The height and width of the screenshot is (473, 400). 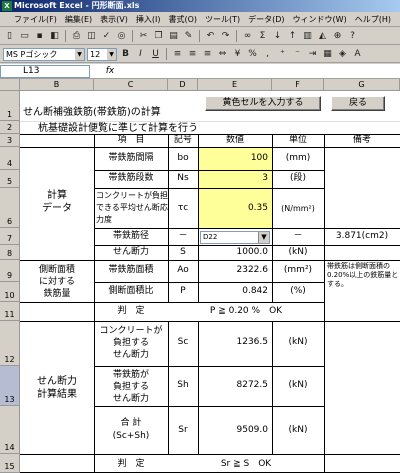 I want to click on menu-insert: 挿入(I), so click(x=148, y=19).